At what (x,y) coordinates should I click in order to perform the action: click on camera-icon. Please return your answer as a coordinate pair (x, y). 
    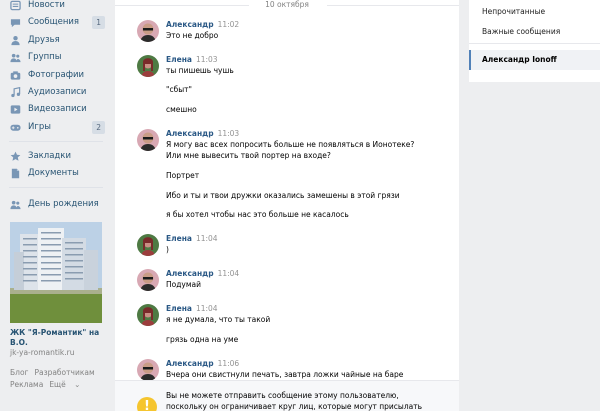
    Looking at the image, I should click on (15, 75).